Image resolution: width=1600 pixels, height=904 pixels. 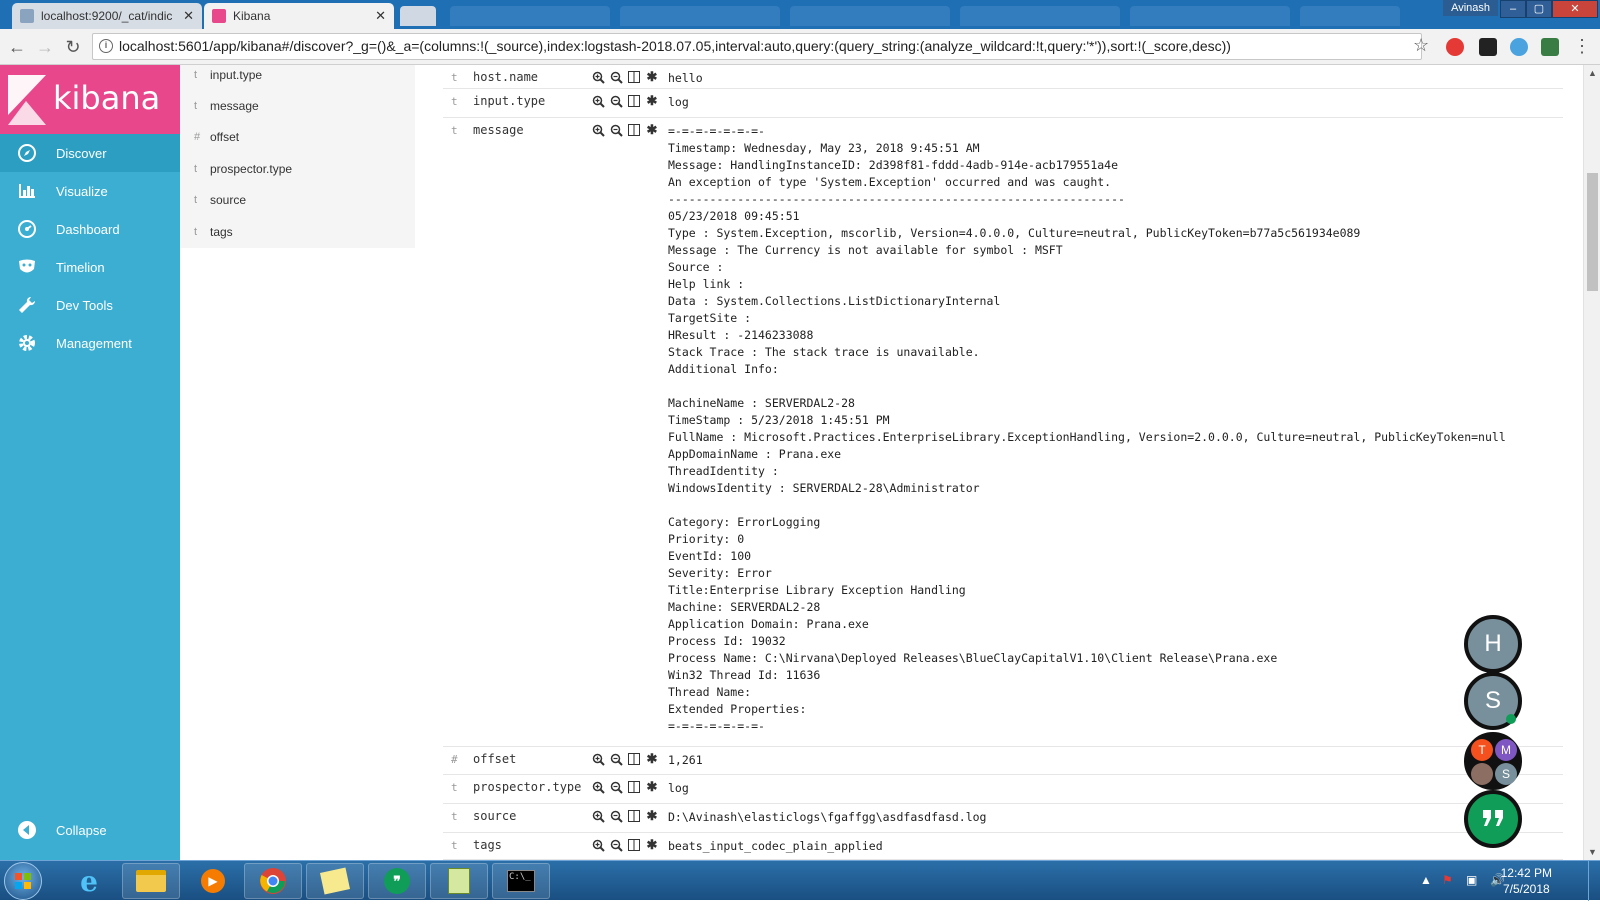 What do you see at coordinates (213, 881) in the screenshot?
I see `taskbar-media-player: ▶` at bounding box center [213, 881].